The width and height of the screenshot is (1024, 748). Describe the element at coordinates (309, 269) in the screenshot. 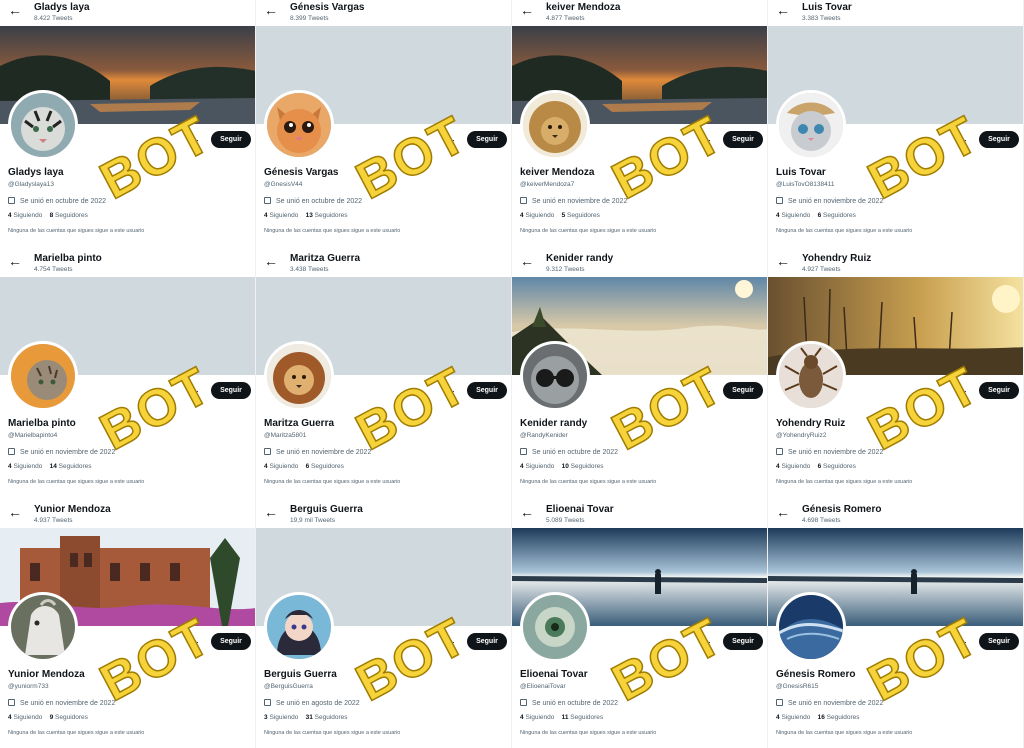

I see `tweet-count: 3.438 Tweets` at that location.